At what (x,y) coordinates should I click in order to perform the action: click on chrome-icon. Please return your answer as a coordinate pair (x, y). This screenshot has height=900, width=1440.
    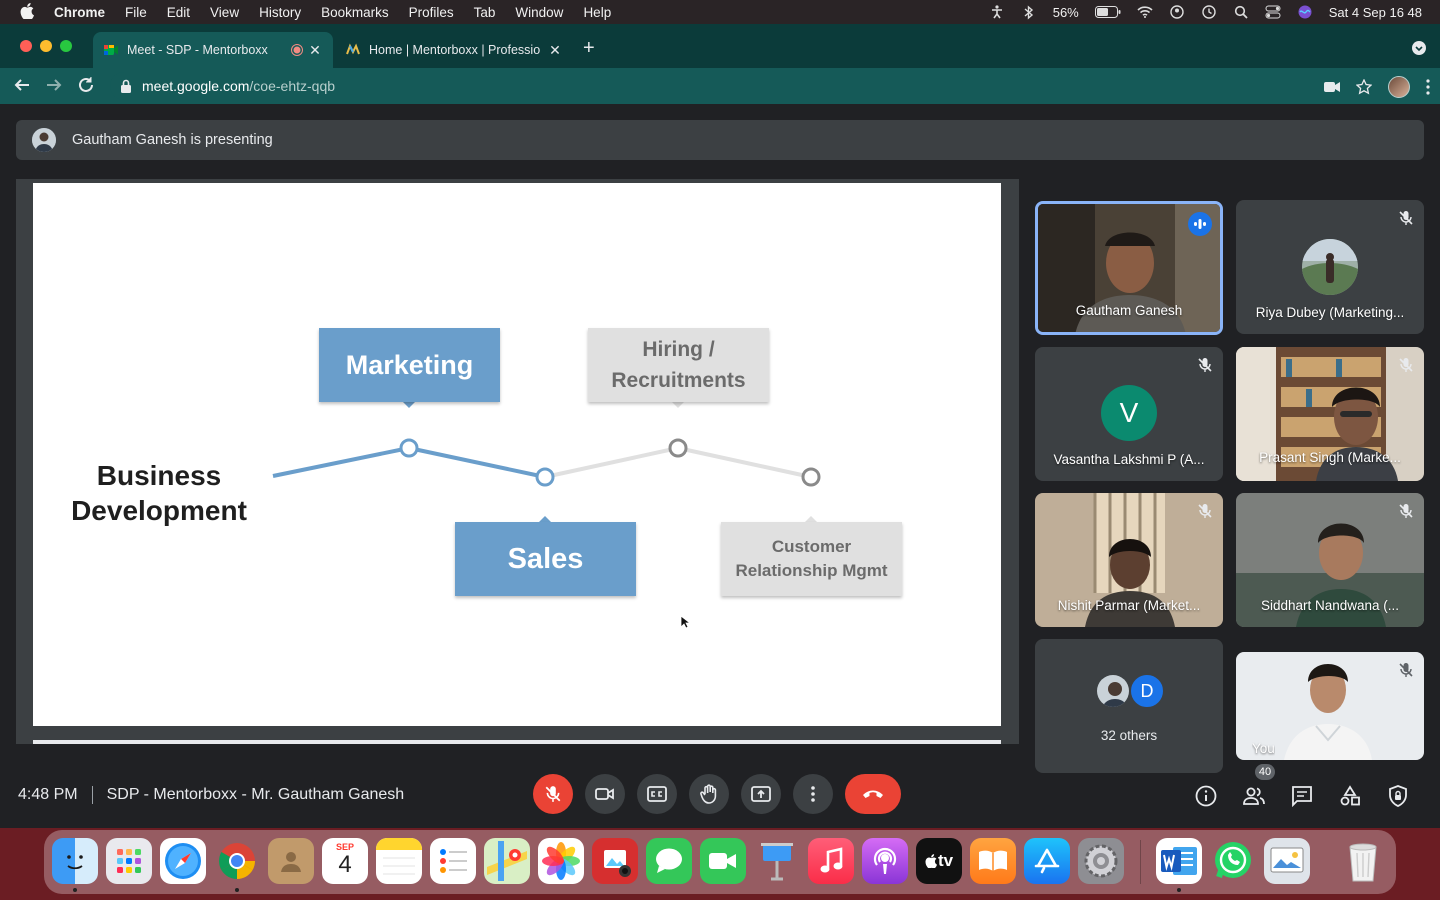
    Looking at the image, I should click on (237, 861).